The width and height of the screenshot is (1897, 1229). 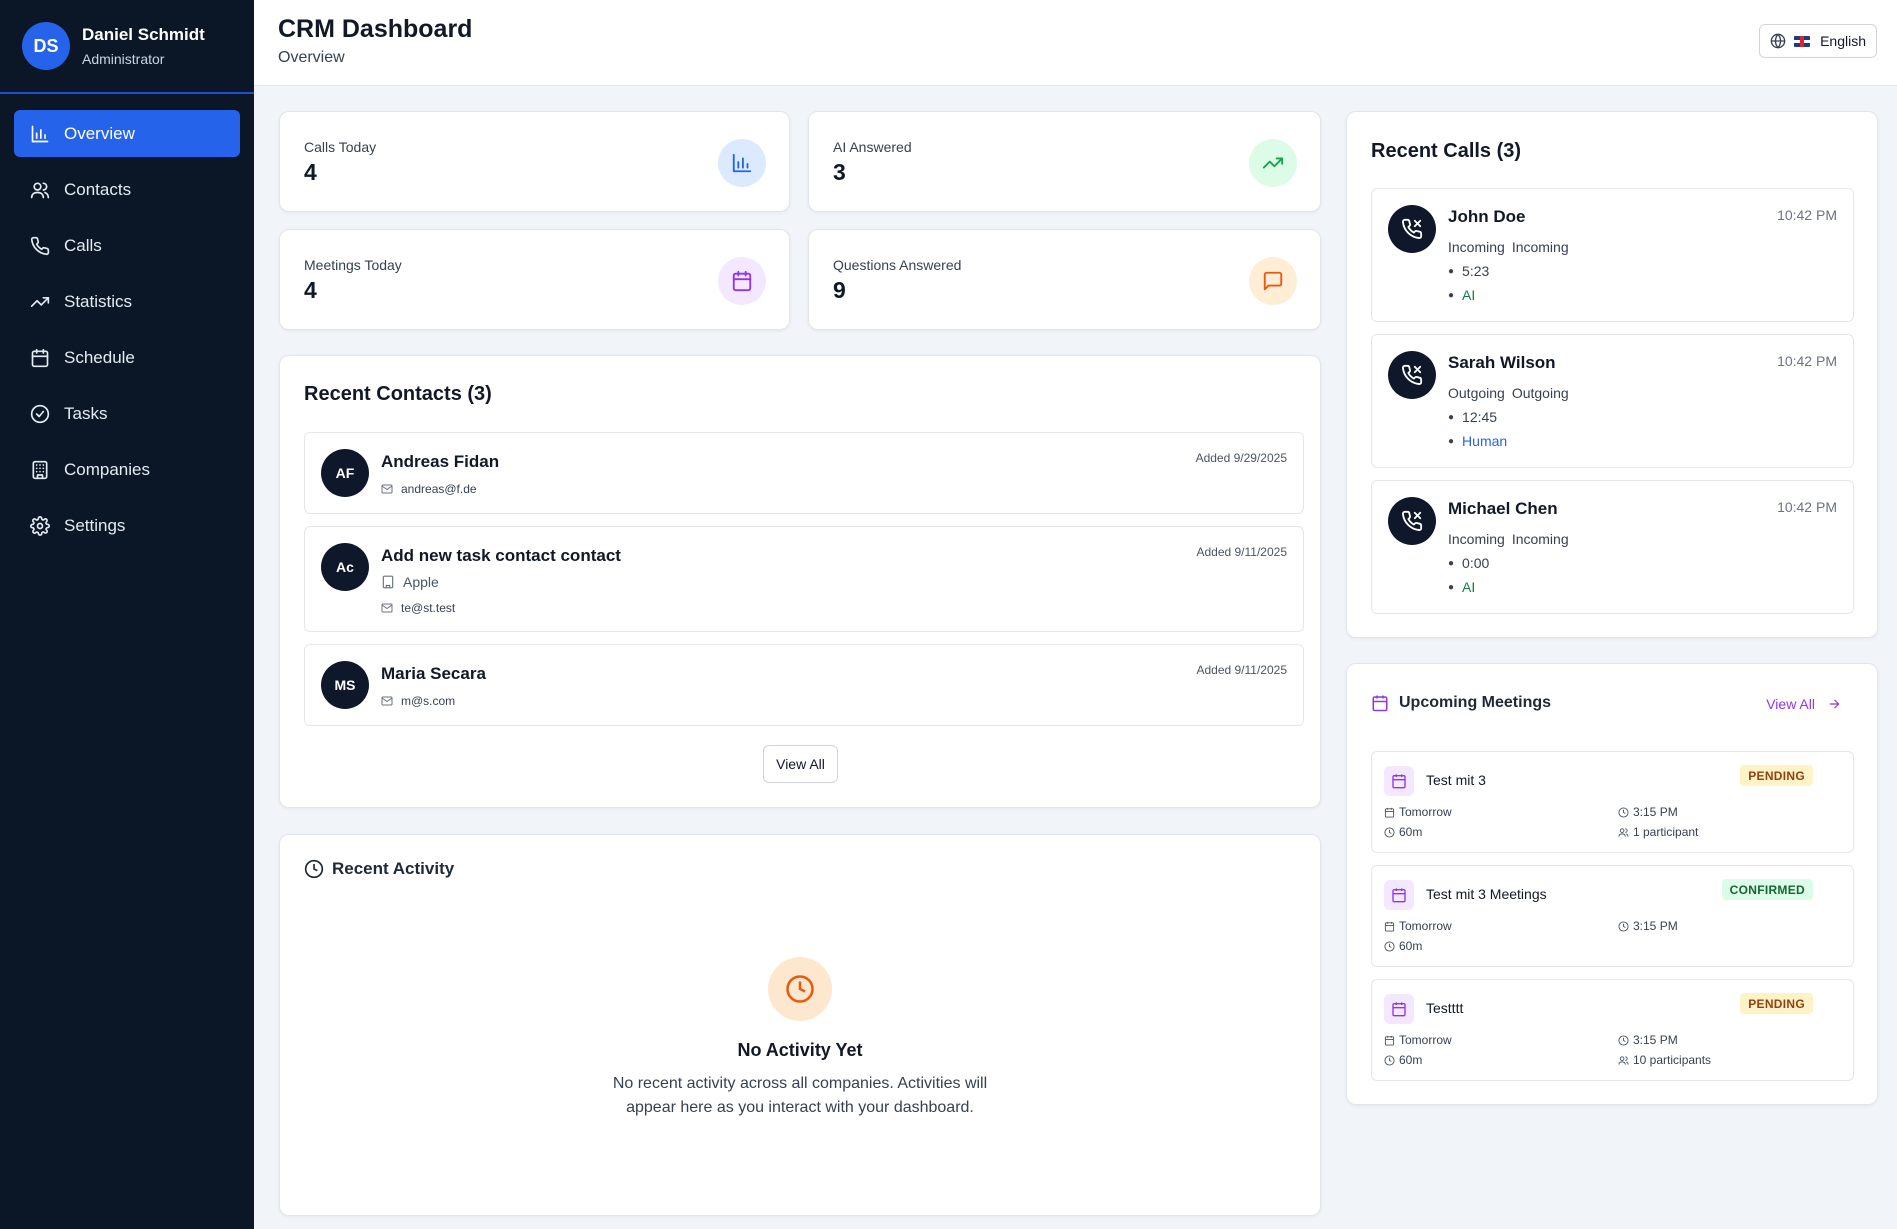 I want to click on meetings-title-text: Upcoming Meetings, so click(x=1475, y=702).